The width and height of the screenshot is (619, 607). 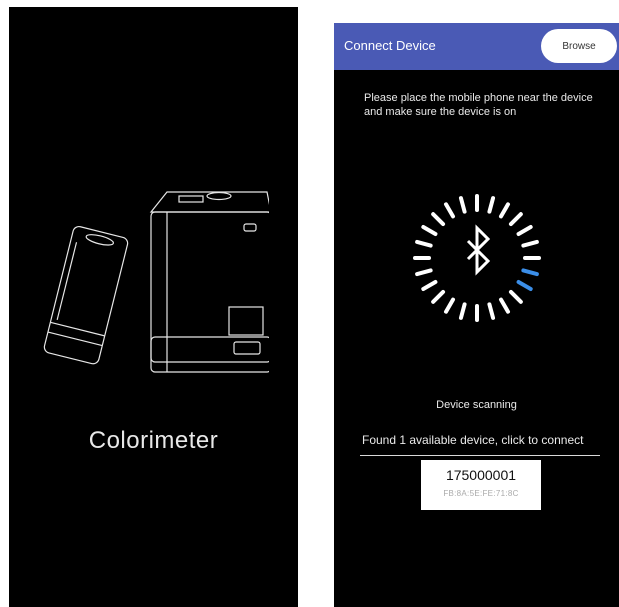 I want to click on scan-status: Device scanning, so click(x=476, y=405).